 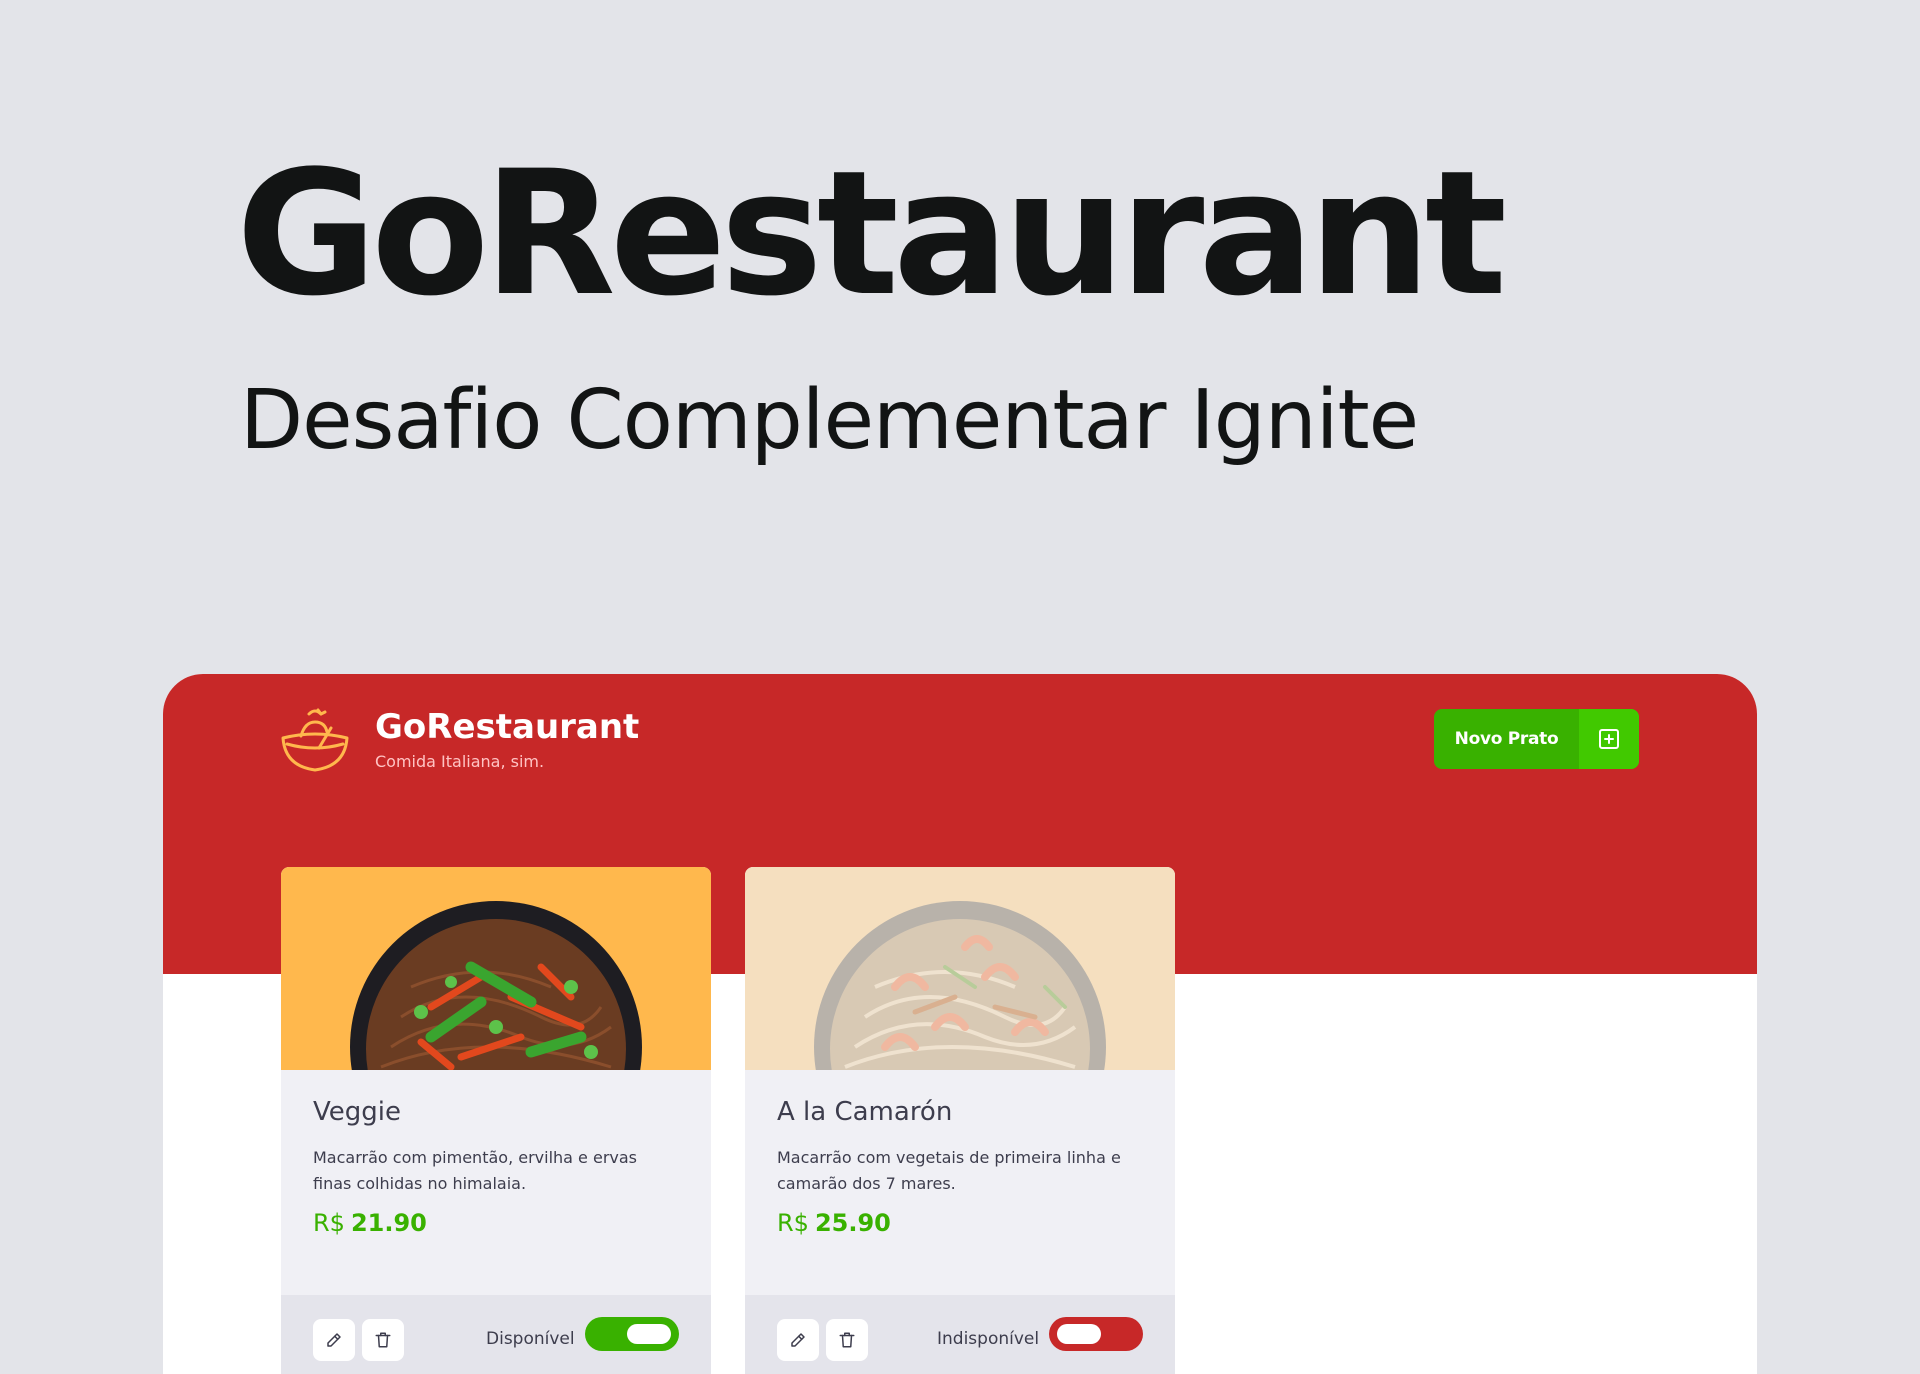 I want to click on availability-label: Disponível, so click(x=530, y=1339).